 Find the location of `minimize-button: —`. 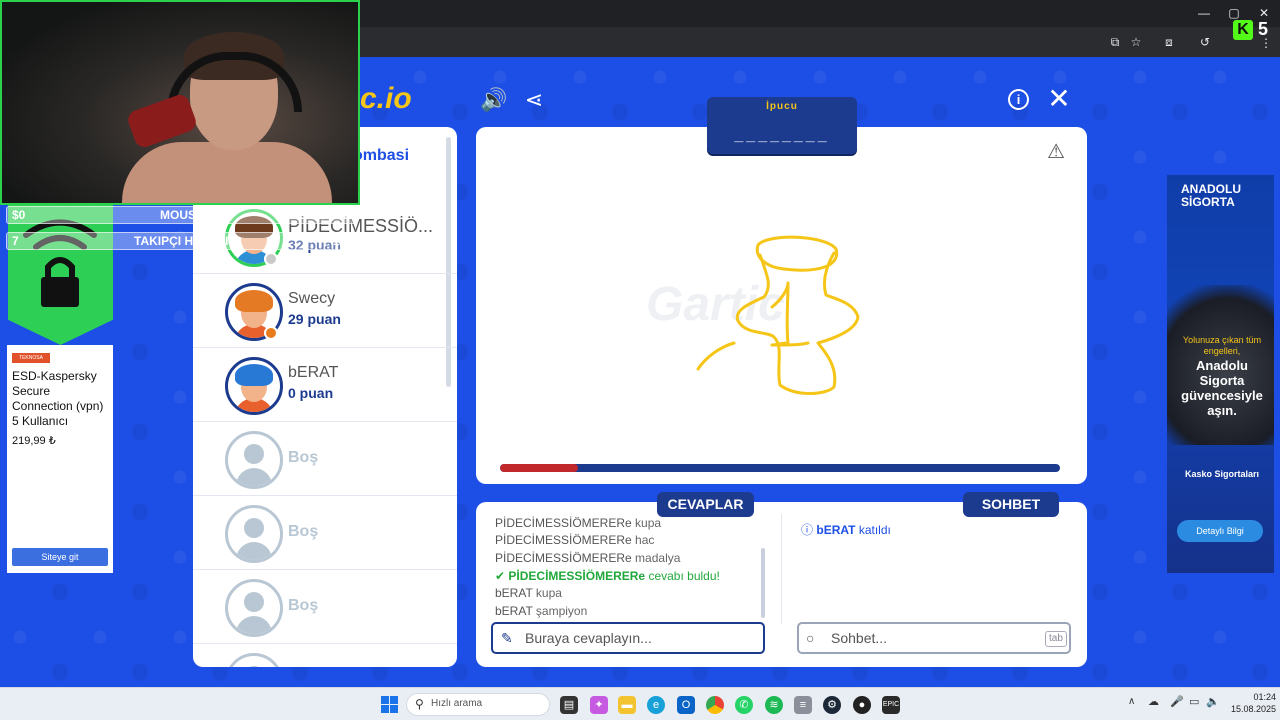

minimize-button: — is located at coordinates (1204, 13).